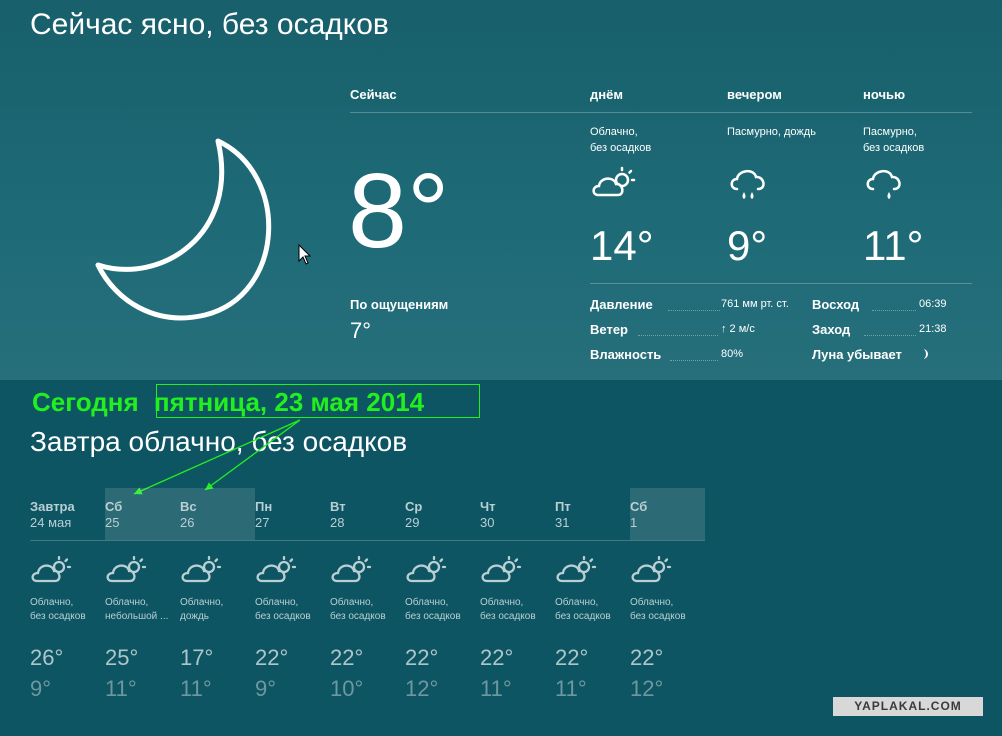 This screenshot has height=736, width=1002. Describe the element at coordinates (414, 506) in the screenshot. I see `forecast-day-name: Ср` at that location.